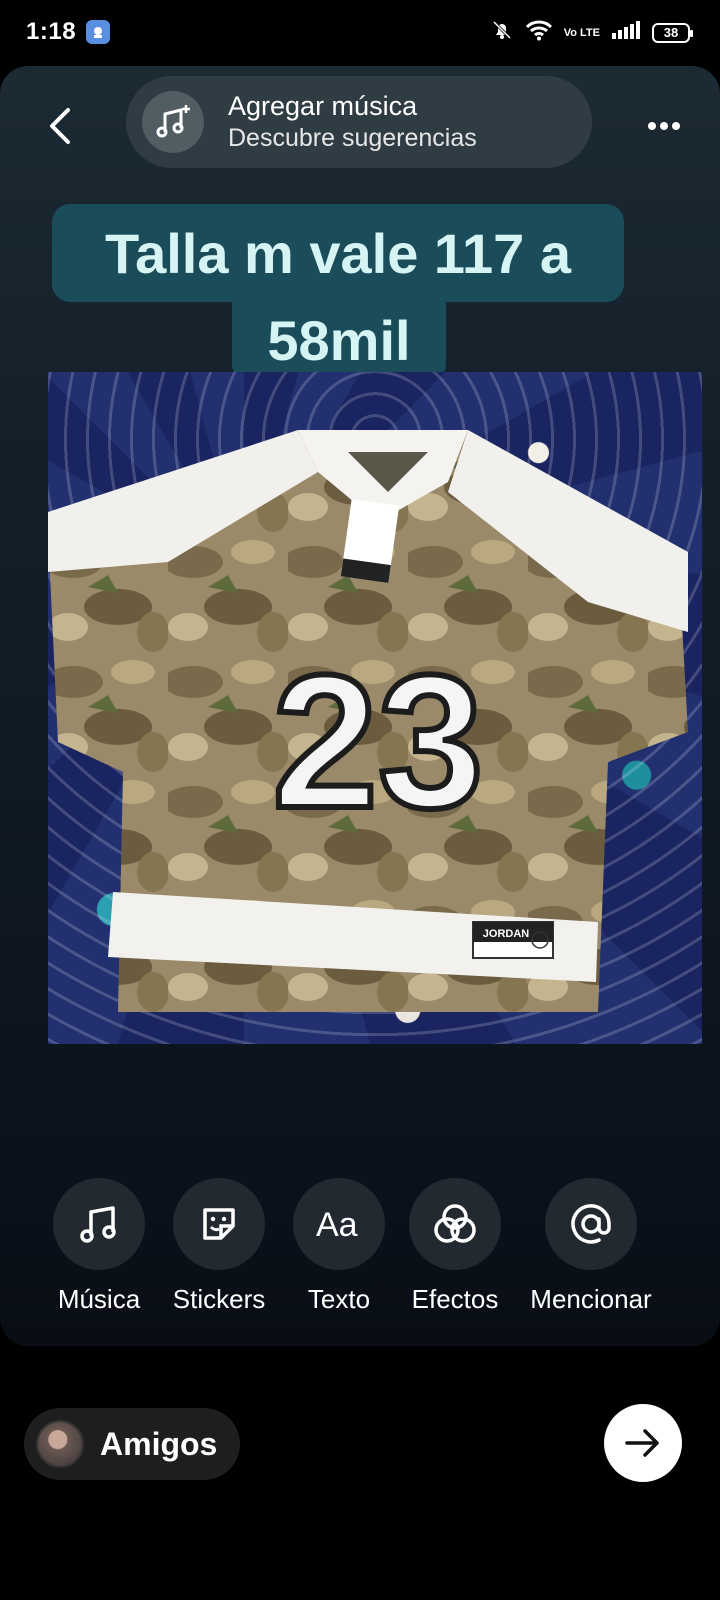  Describe the element at coordinates (60, 1444) in the screenshot. I see `avatar` at that location.